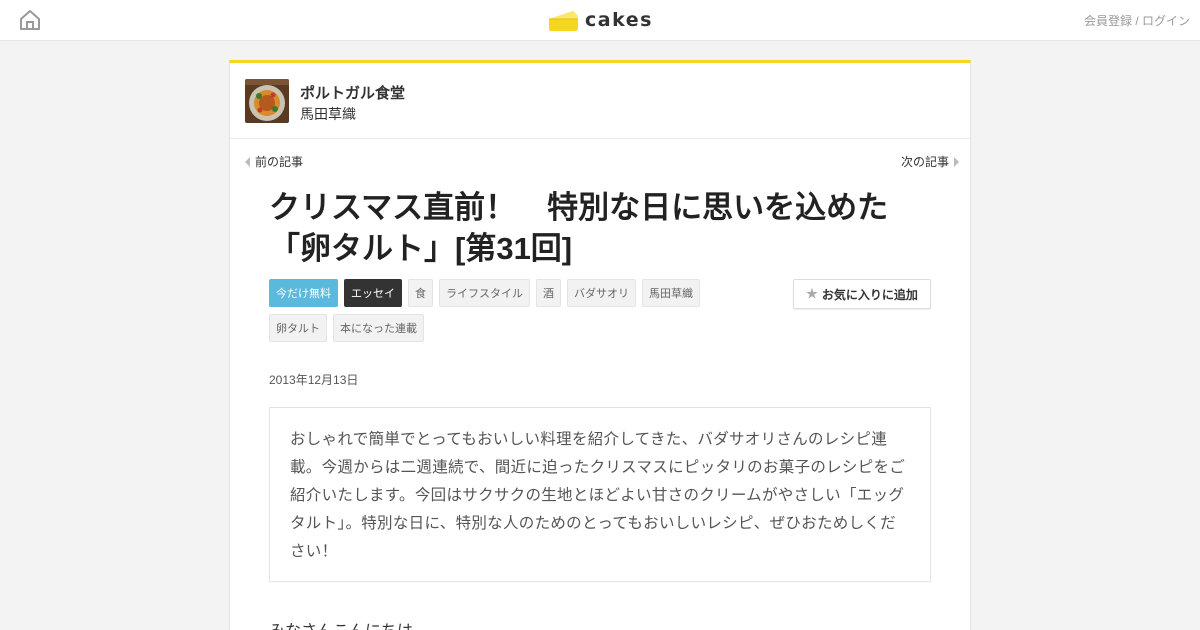 Image resolution: width=1200 pixels, height=630 pixels. I want to click on series-author: 馬田草織, so click(328, 114).